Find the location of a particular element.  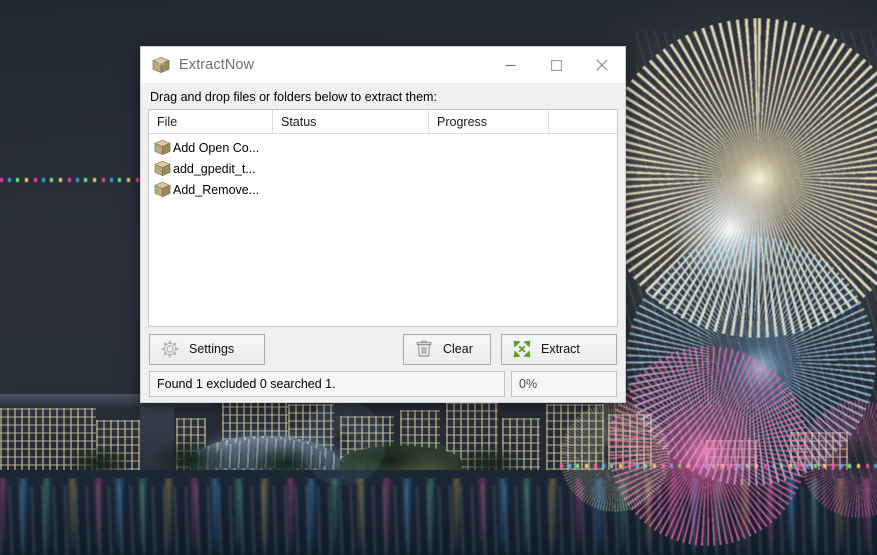

status-bar: Found 1 excluded 0 searched 1. 0% is located at coordinates (383, 384).